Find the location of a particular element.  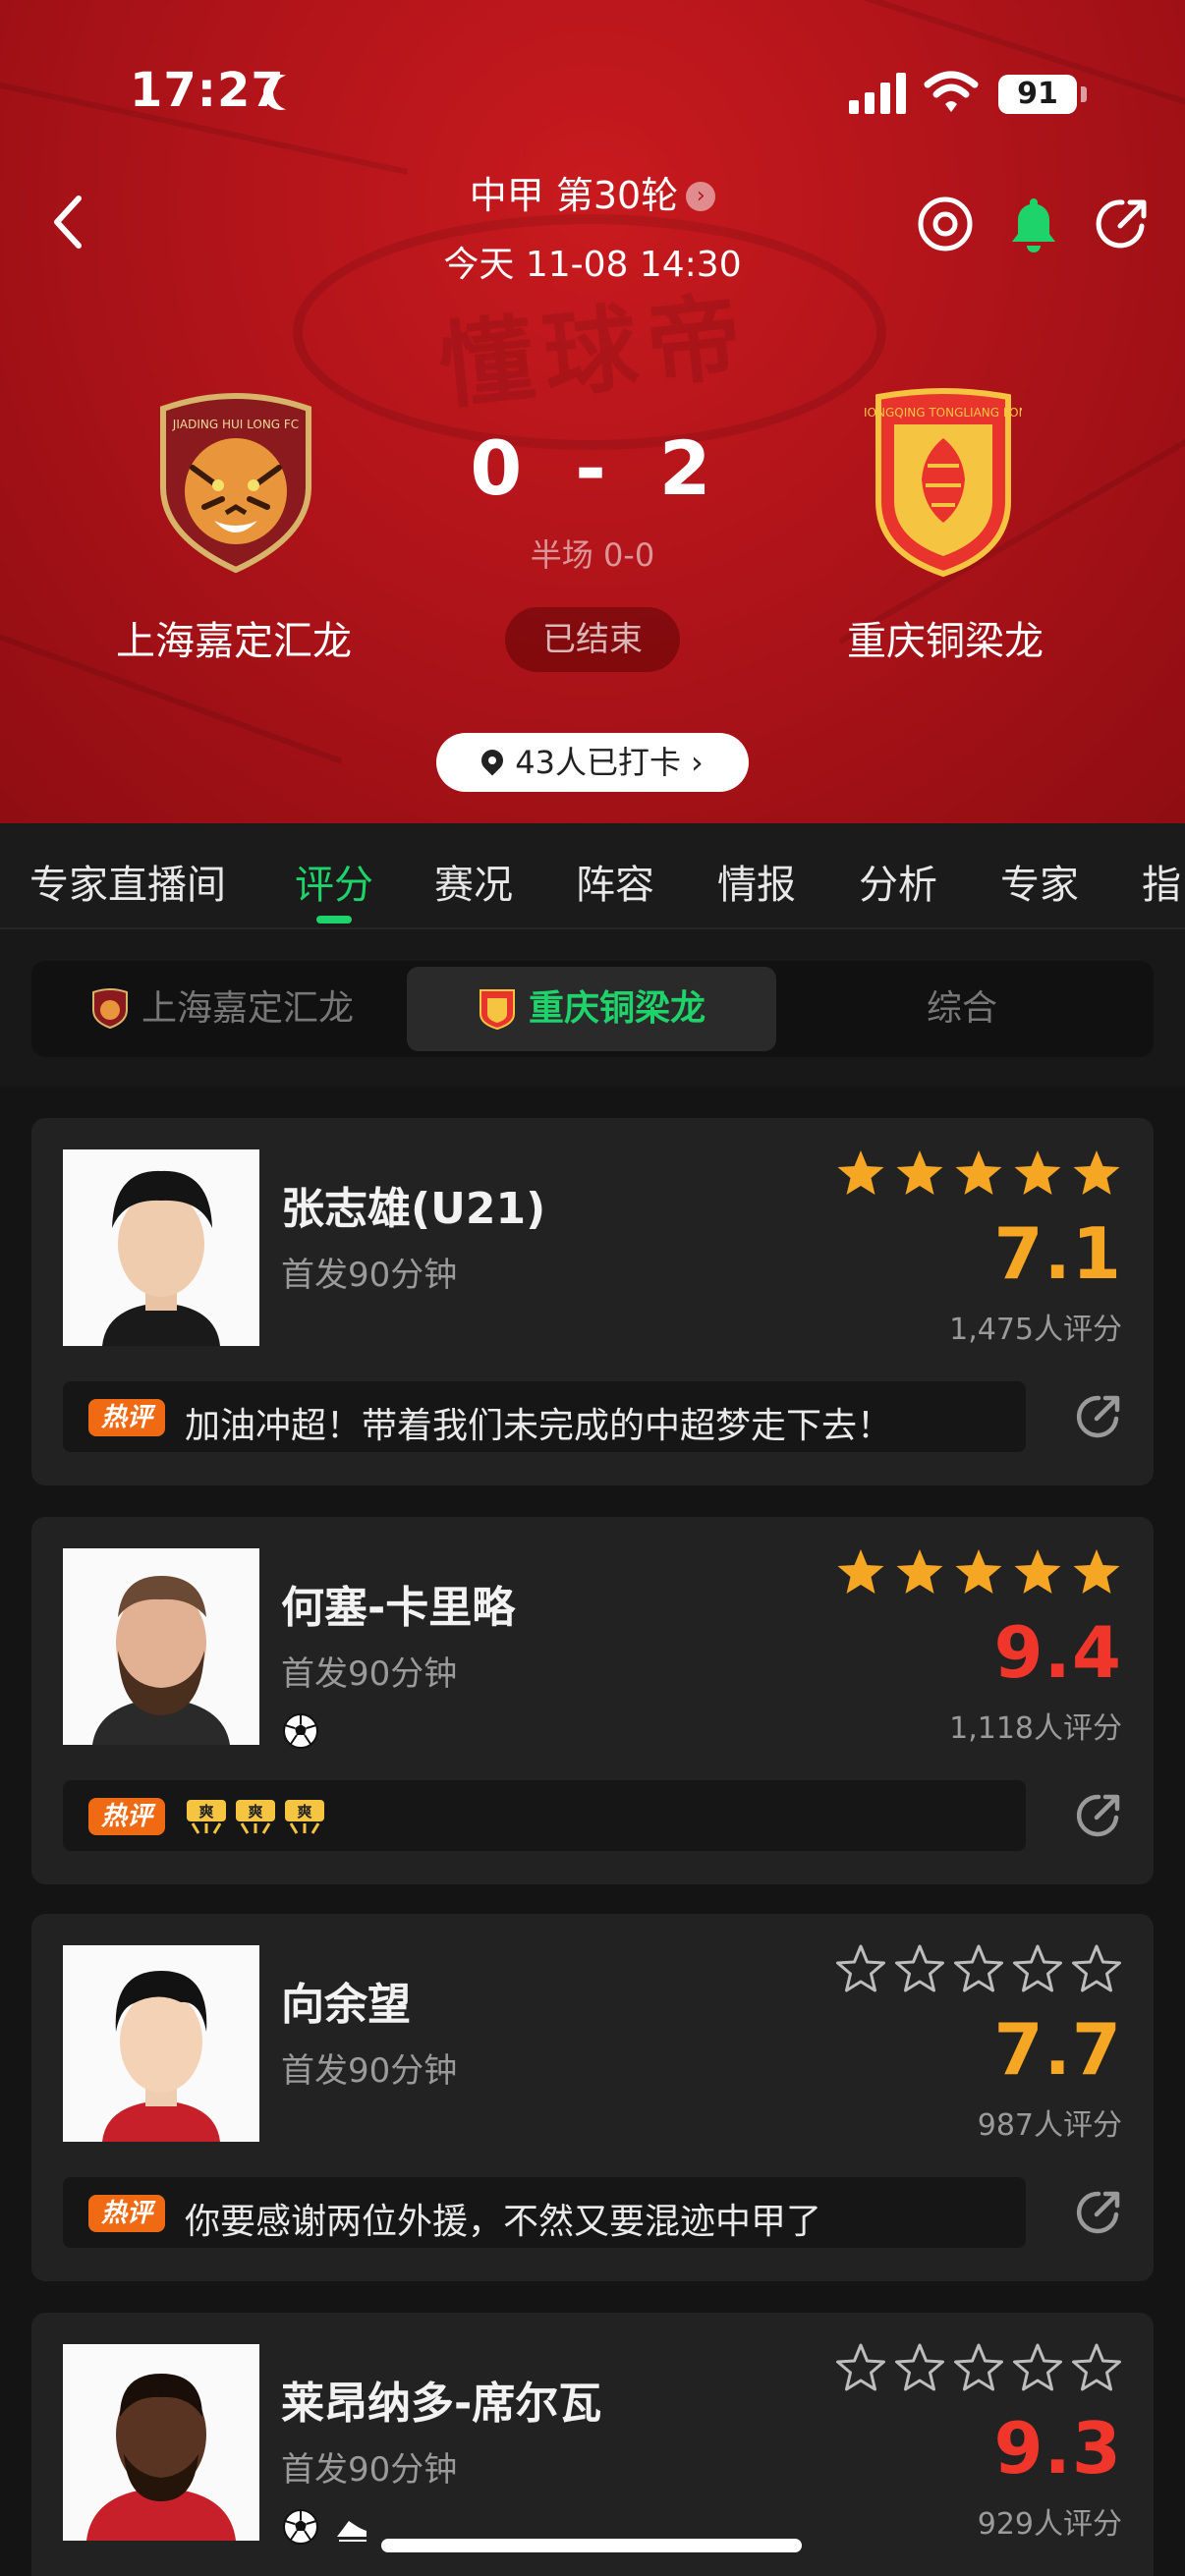

match-tab-bar: 专家直播间 评分 赛况 阵容 情报 分析 专家 指 is located at coordinates (592, 876).